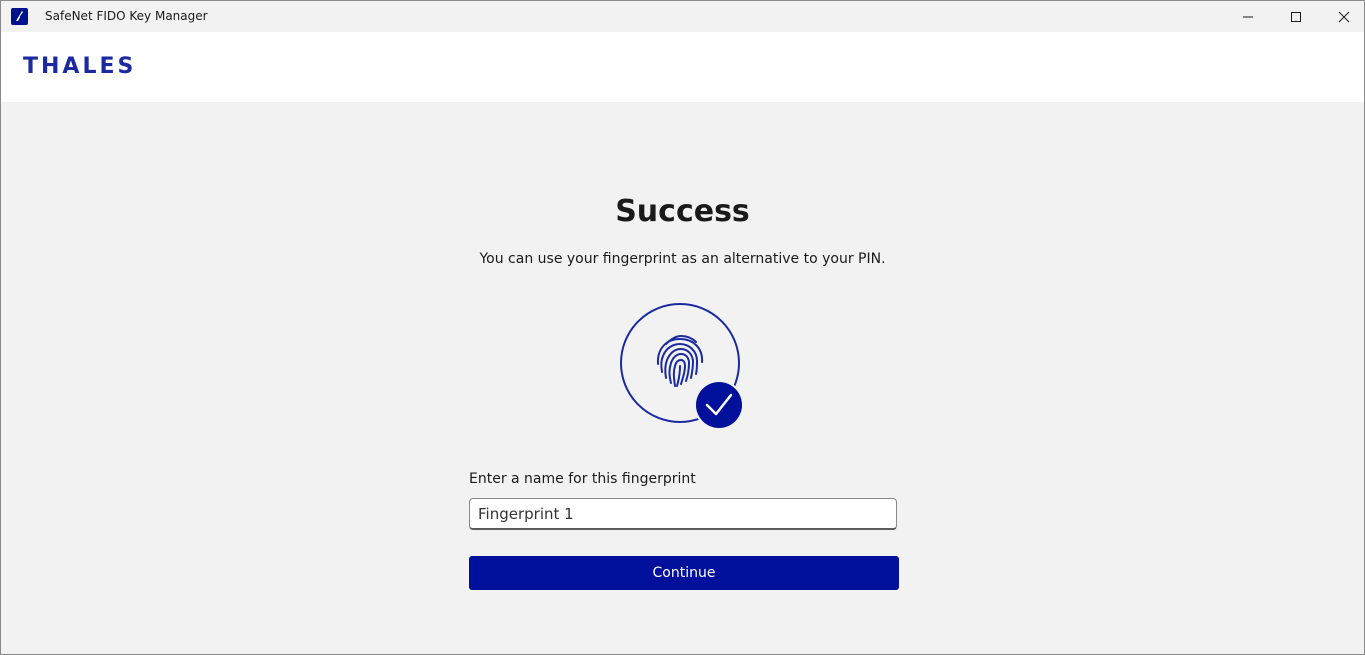 Image resolution: width=1365 pixels, height=655 pixels. I want to click on continue-button: Continue, so click(684, 573).